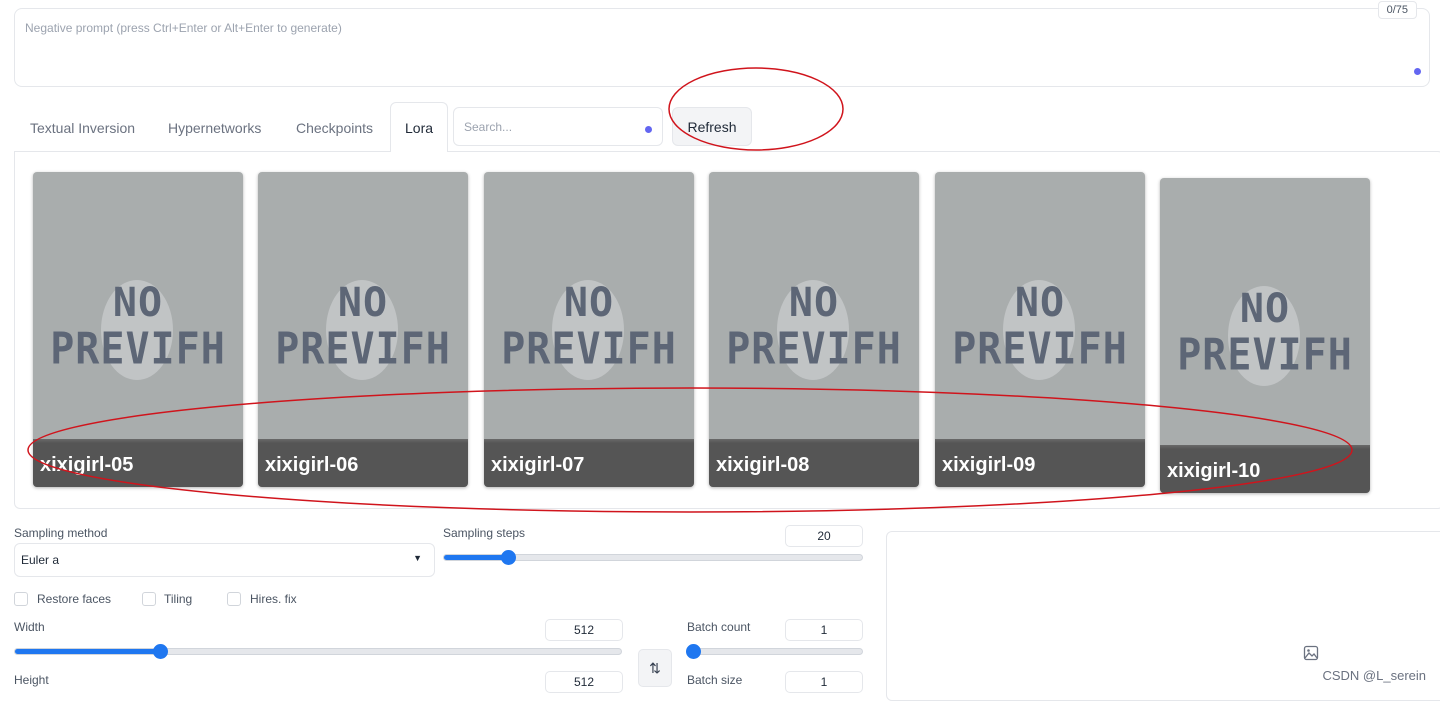  Describe the element at coordinates (774, 651) in the screenshot. I see `batch-count-slider` at that location.